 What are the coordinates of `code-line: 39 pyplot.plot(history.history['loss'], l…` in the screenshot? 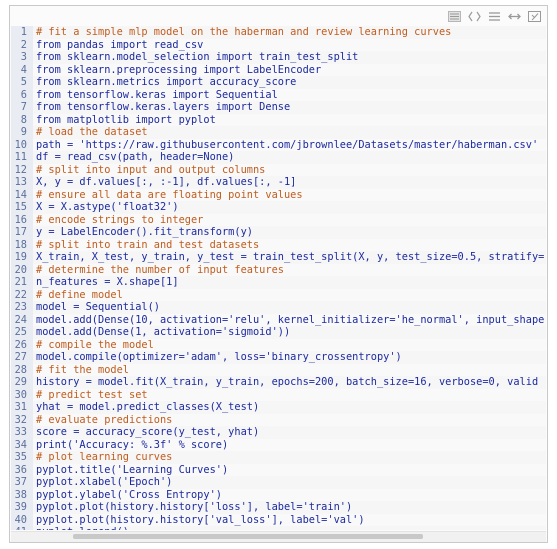 It's located at (278, 507).